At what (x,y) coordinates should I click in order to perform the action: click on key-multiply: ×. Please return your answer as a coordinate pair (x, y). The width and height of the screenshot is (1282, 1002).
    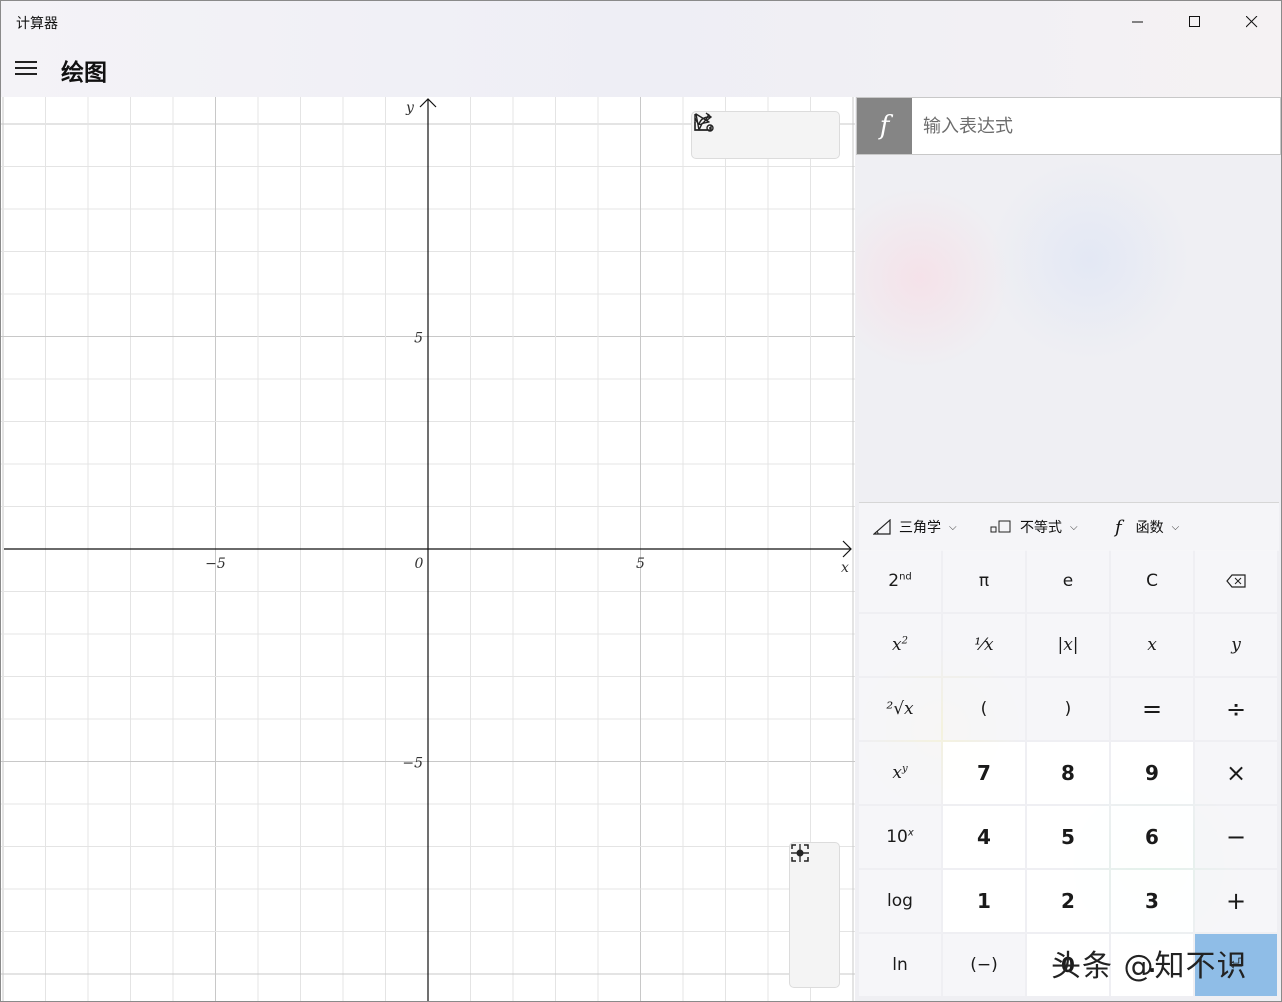
    Looking at the image, I should click on (1236, 773).